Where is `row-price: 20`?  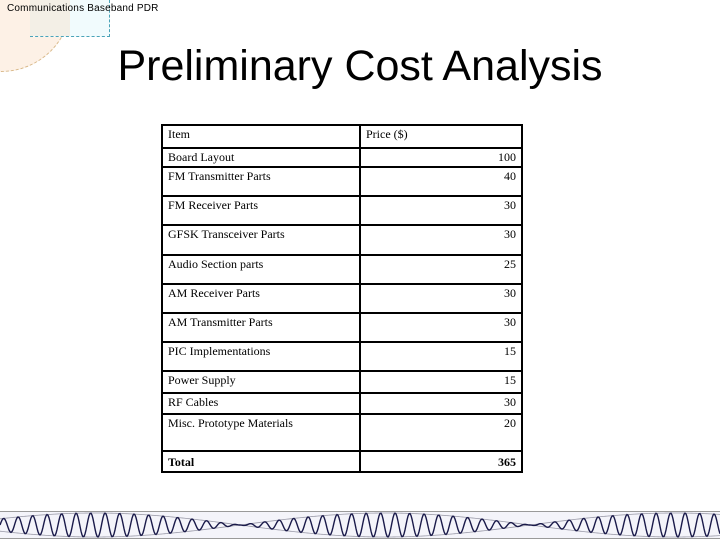 row-price: 20 is located at coordinates (441, 432).